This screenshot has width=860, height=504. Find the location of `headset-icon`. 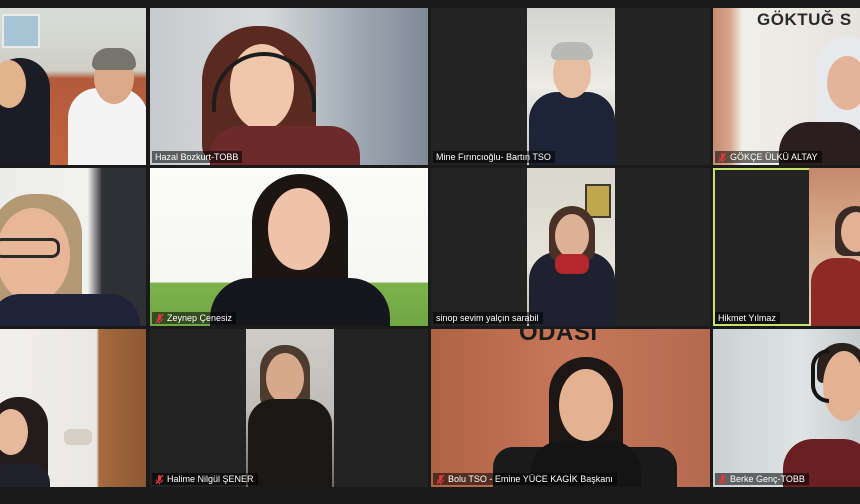

headset-icon is located at coordinates (820, 376).